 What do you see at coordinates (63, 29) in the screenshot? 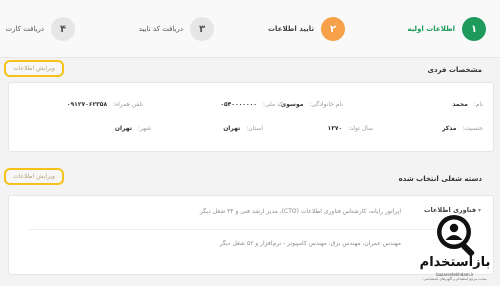
I see `step-number: ۴` at bounding box center [63, 29].